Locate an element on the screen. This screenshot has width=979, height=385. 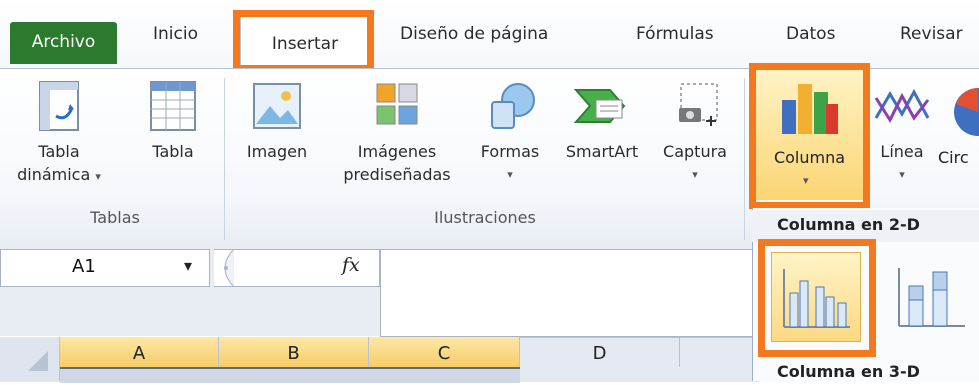
screenshot-icon is located at coordinates (698, 104).